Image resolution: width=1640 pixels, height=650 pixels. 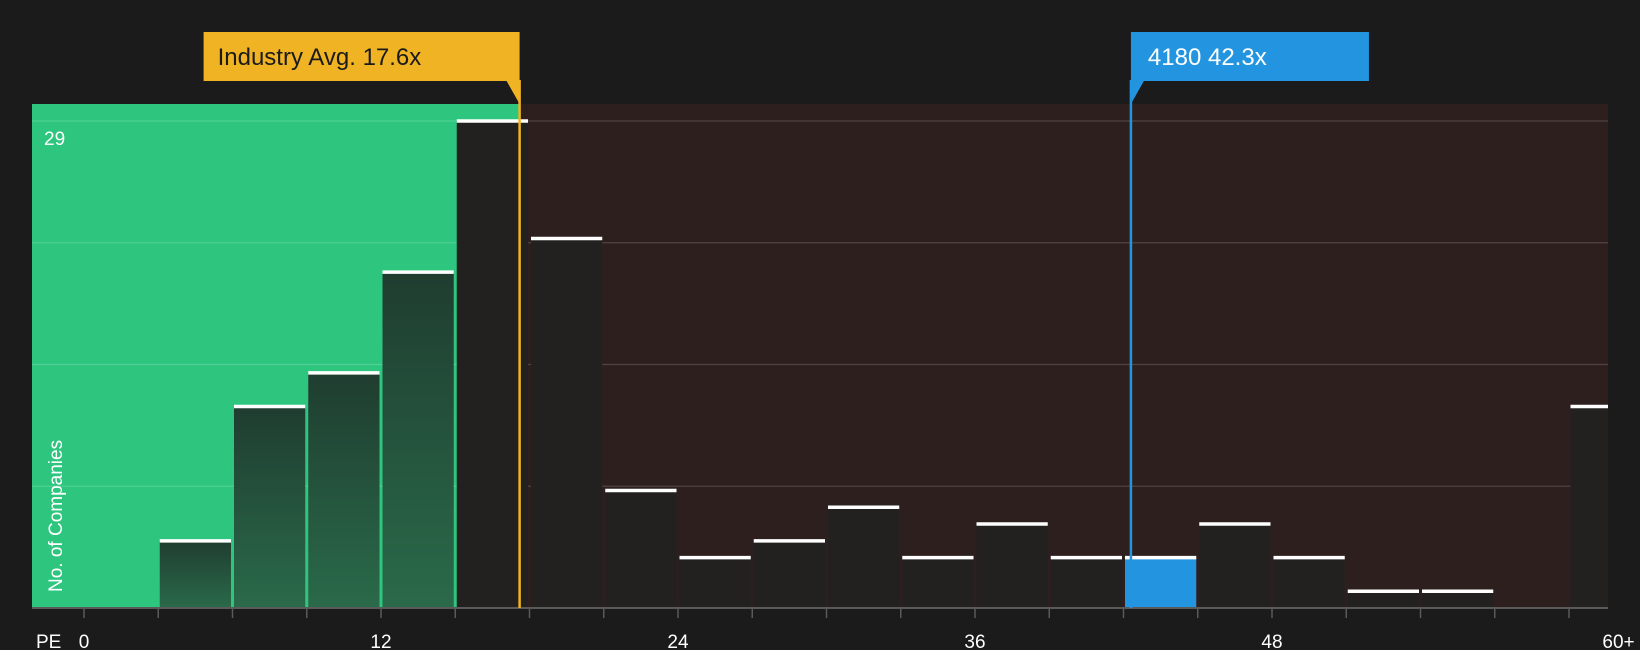 I want to click on y-axis-label: No. of Companies, so click(x=56, y=516).